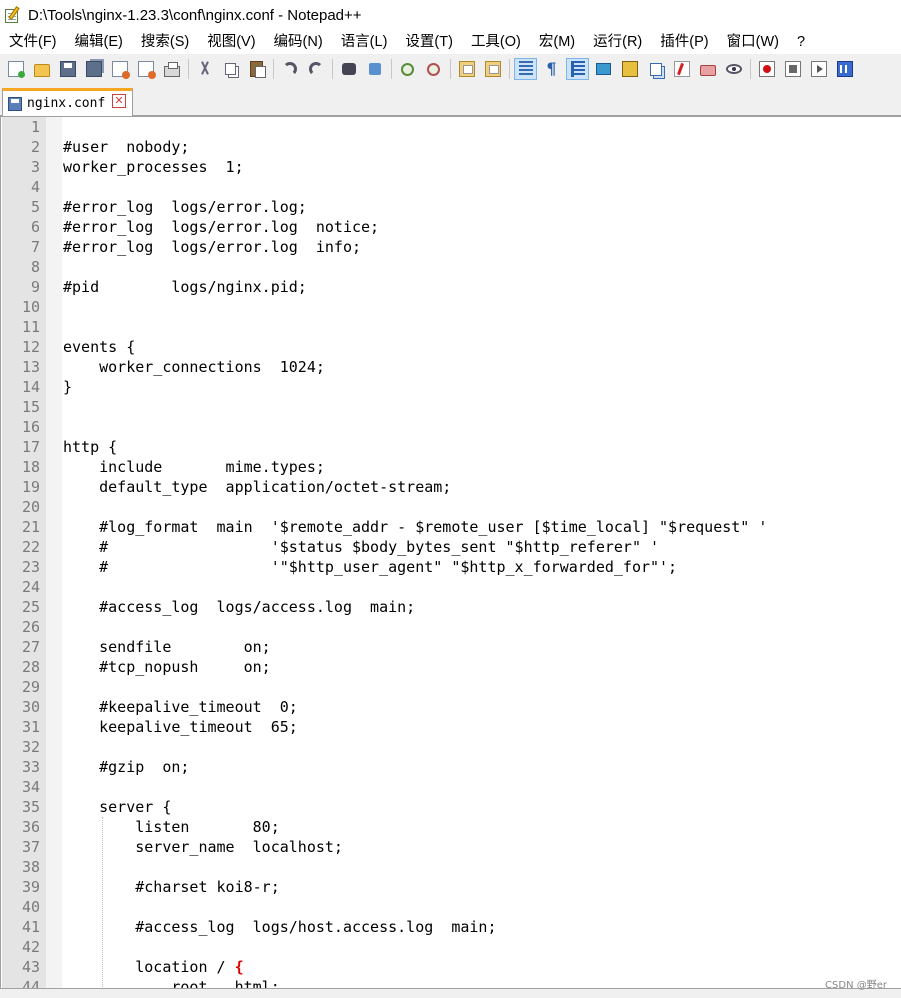 The width and height of the screenshot is (901, 998). What do you see at coordinates (30, 787) in the screenshot?
I see `line-number: 34` at bounding box center [30, 787].